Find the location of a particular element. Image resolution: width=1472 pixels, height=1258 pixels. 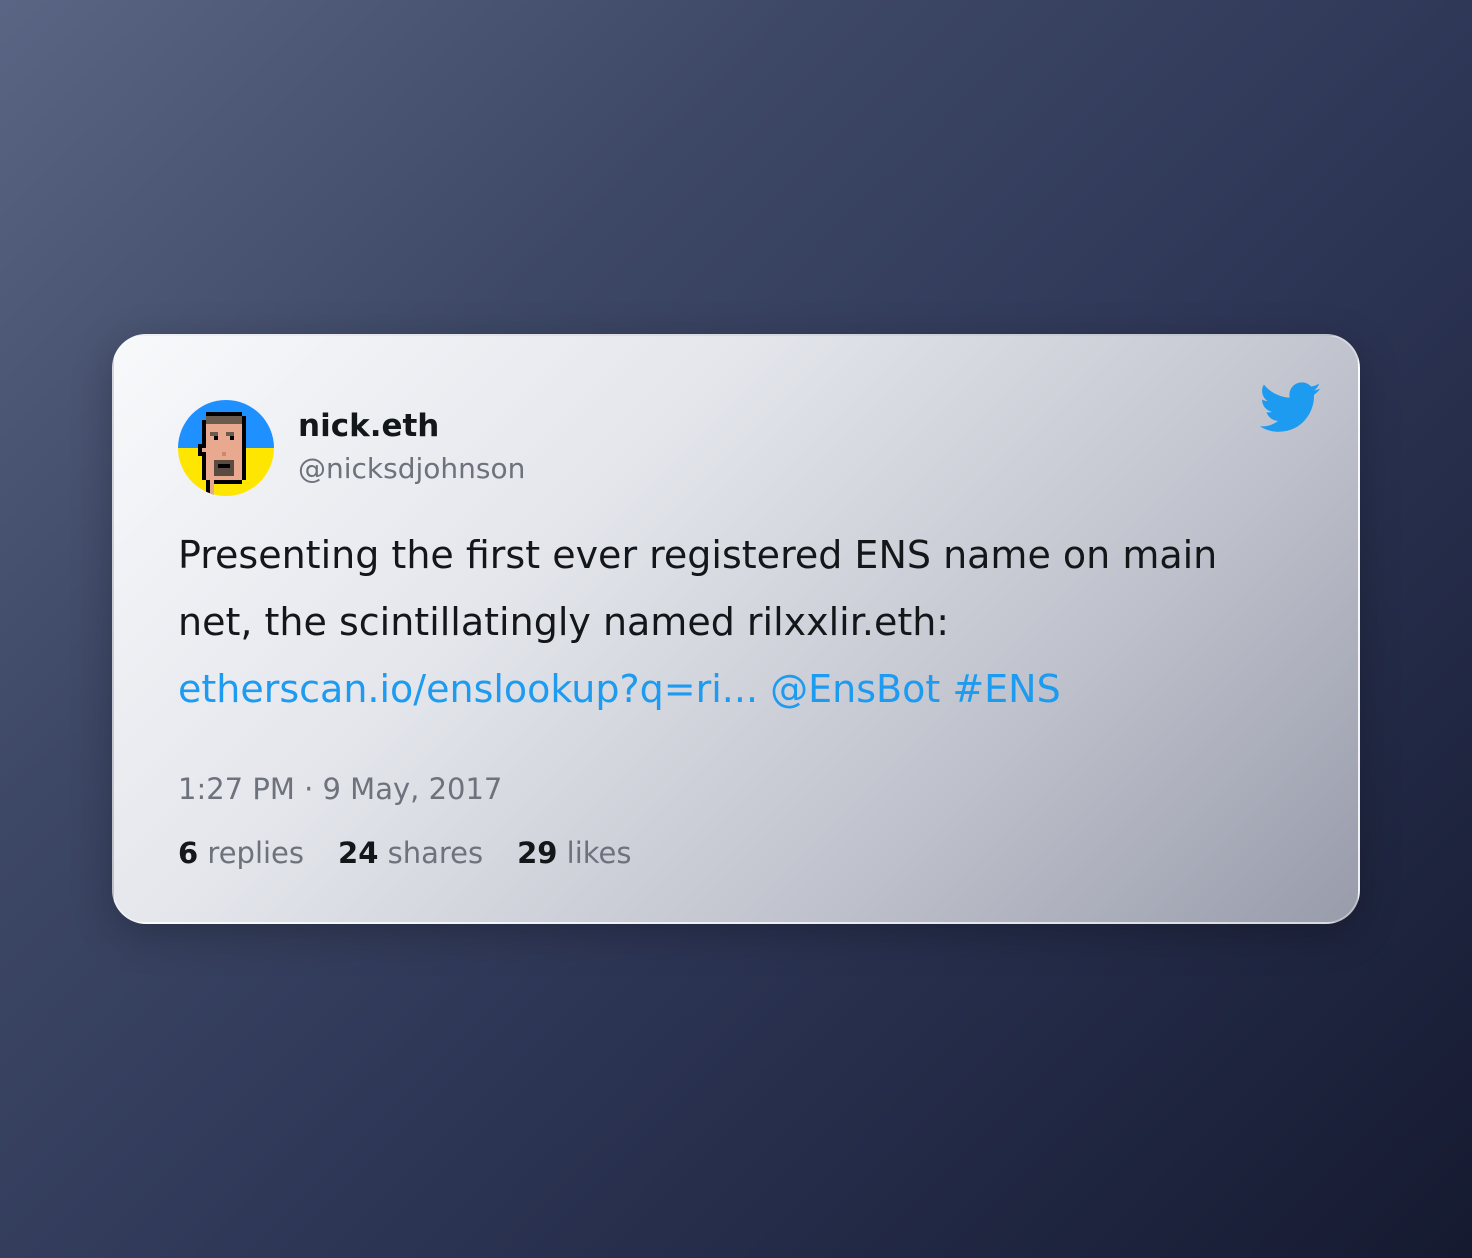

shares-stat: 24 shares is located at coordinates (410, 853).